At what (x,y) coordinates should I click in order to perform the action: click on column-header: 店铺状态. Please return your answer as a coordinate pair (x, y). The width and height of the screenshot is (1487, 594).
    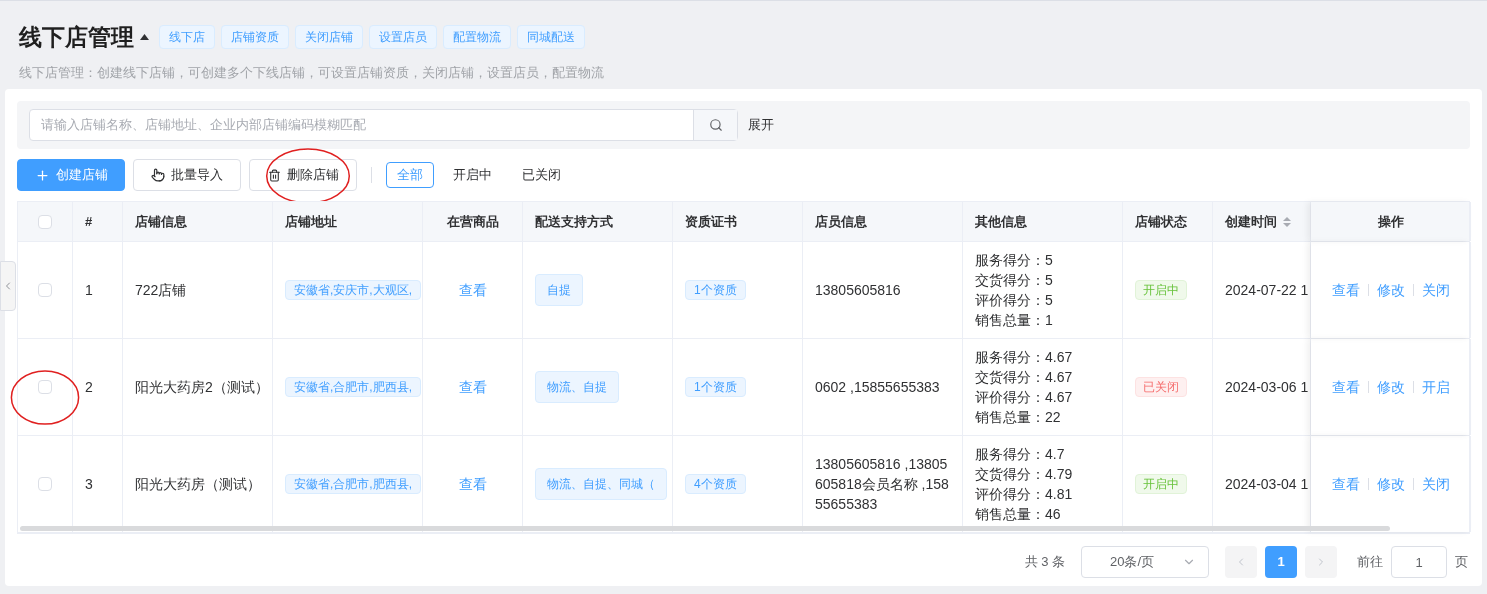
    Looking at the image, I should click on (1161, 221).